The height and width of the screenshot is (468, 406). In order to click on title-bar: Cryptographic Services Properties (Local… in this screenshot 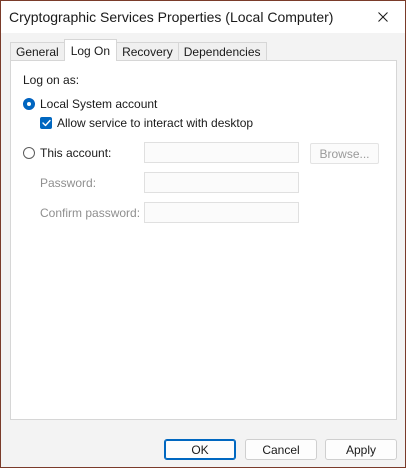, I will do `click(203, 17)`.